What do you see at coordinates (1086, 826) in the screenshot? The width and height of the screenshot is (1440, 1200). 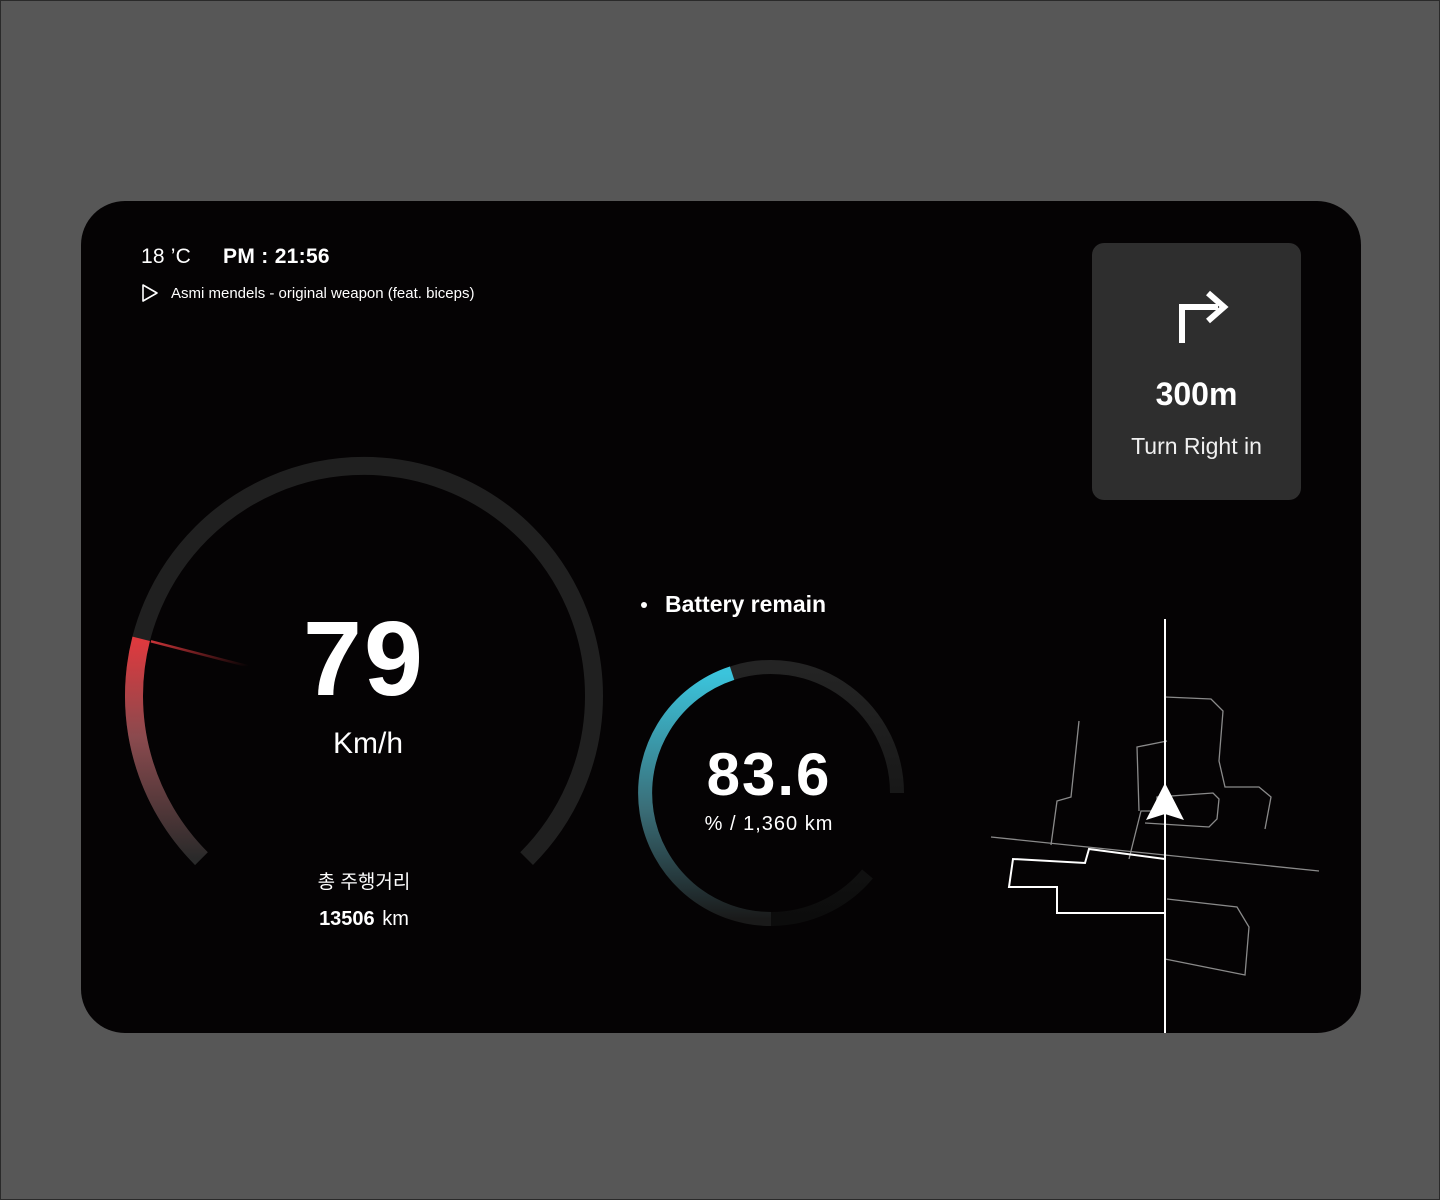 I see `map-route` at bounding box center [1086, 826].